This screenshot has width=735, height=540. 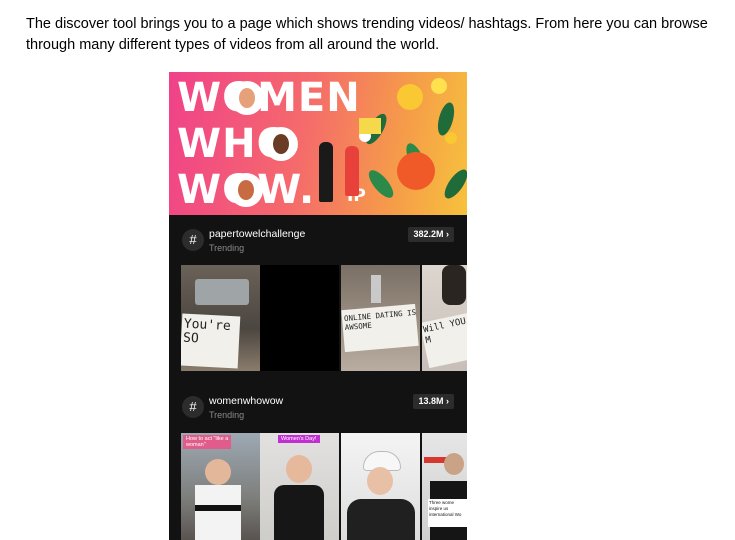 I want to click on video-caption: How to act "like a woman", so click(x=207, y=442).